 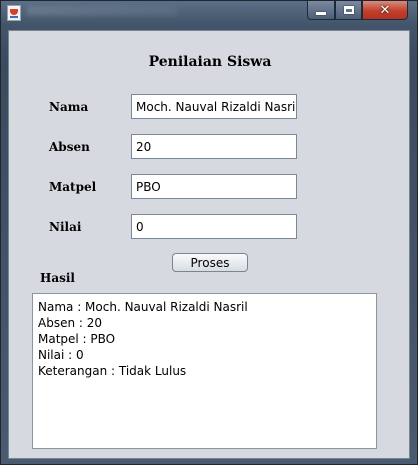 I want to click on proses-button: Proses, so click(x=210, y=262).